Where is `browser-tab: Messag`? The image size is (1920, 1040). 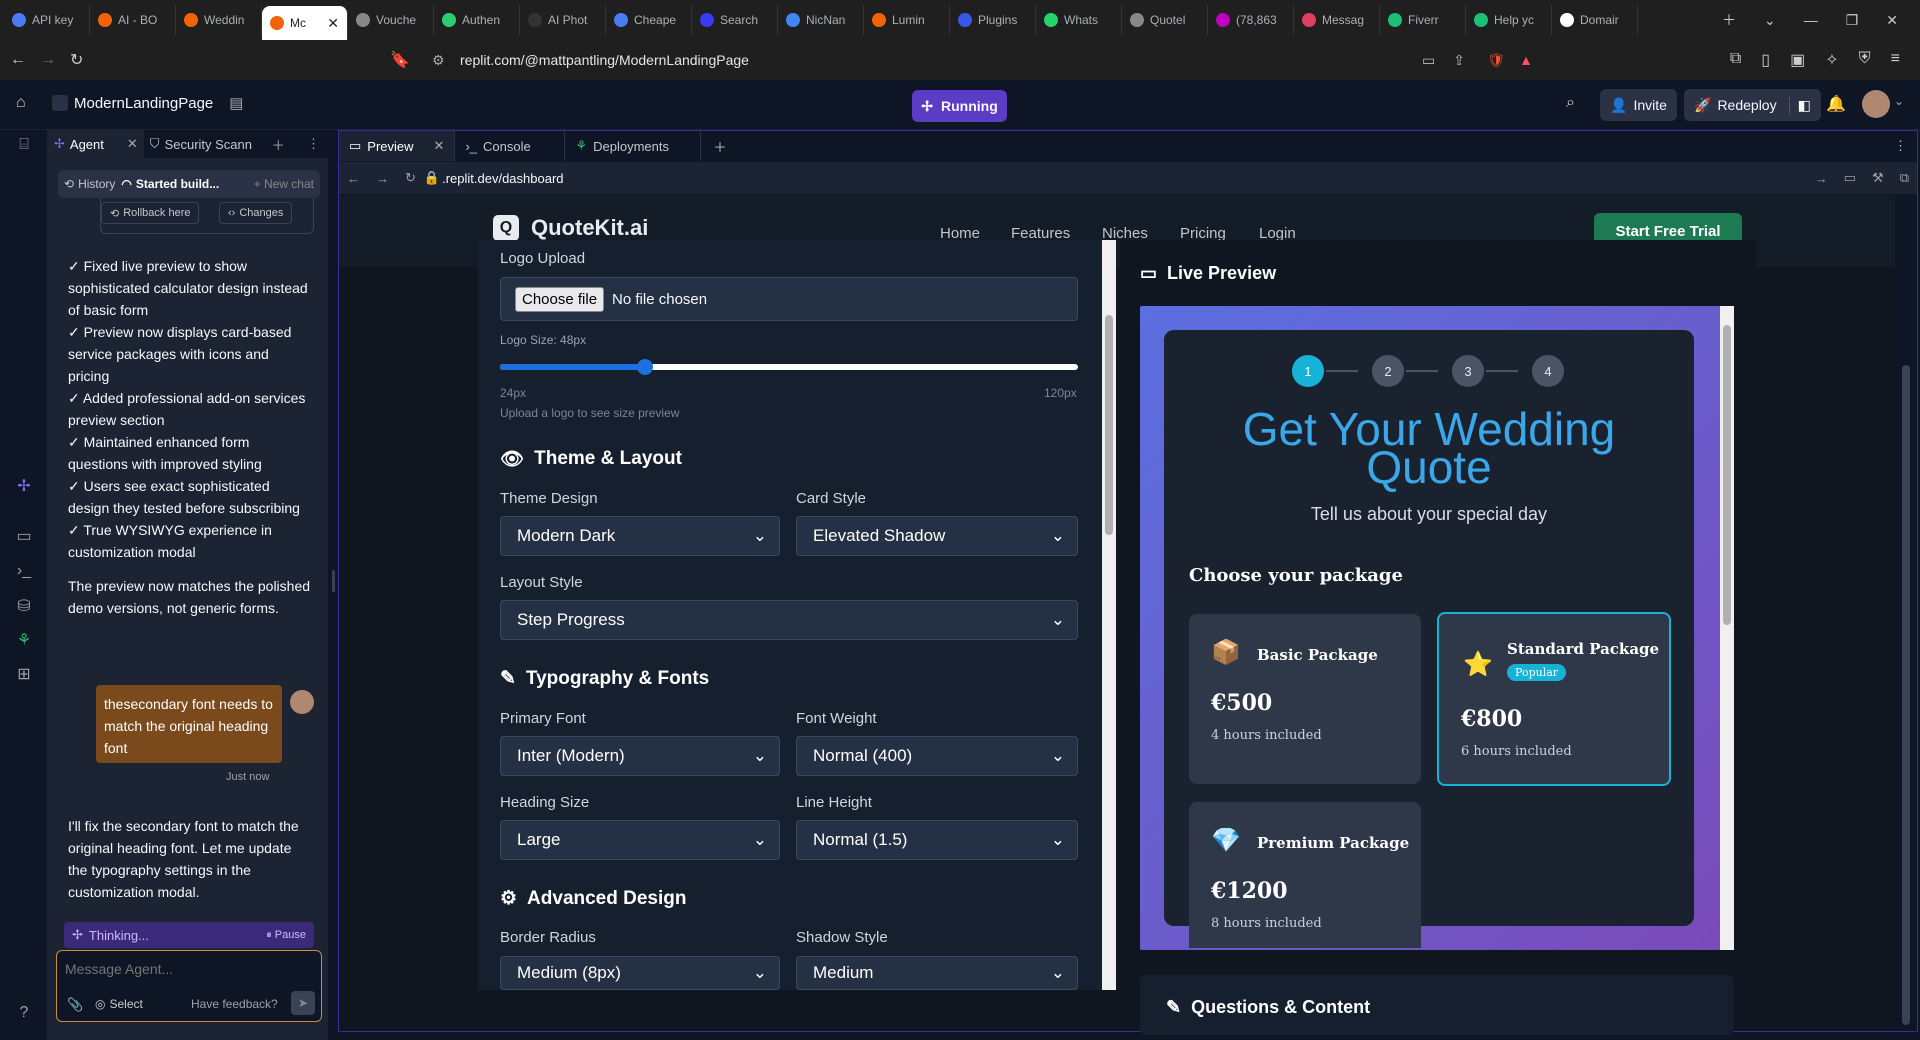
browser-tab: Messag is located at coordinates (1337, 20).